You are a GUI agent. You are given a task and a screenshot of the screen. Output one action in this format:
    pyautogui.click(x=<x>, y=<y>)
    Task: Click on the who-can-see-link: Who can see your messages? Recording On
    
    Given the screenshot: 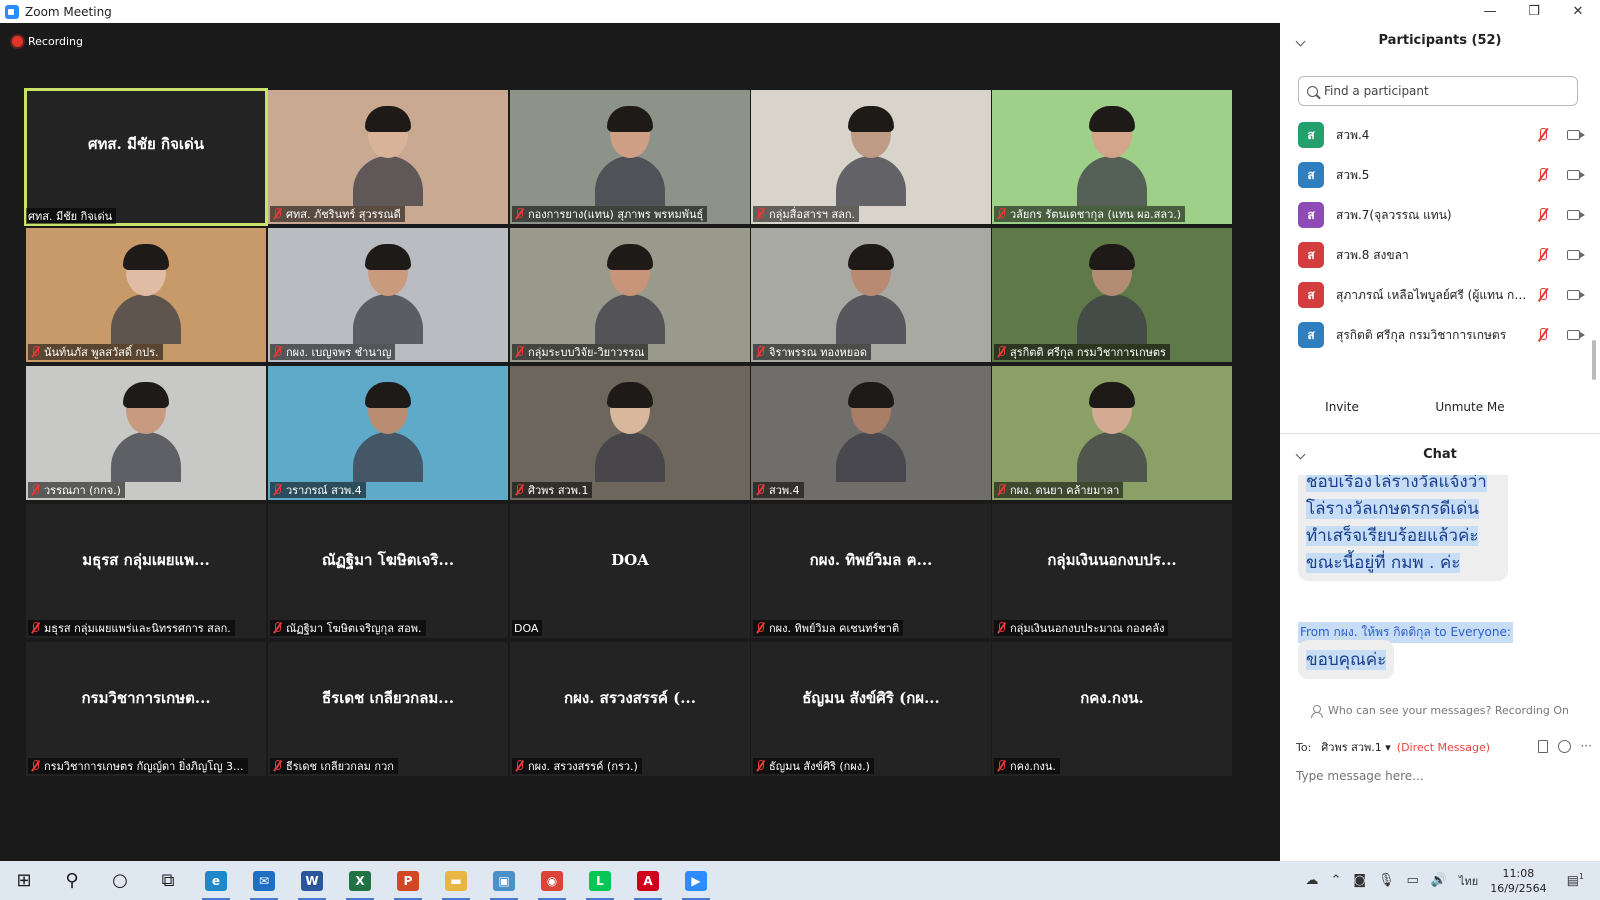 What is the action you would take?
    pyautogui.click(x=1440, y=711)
    